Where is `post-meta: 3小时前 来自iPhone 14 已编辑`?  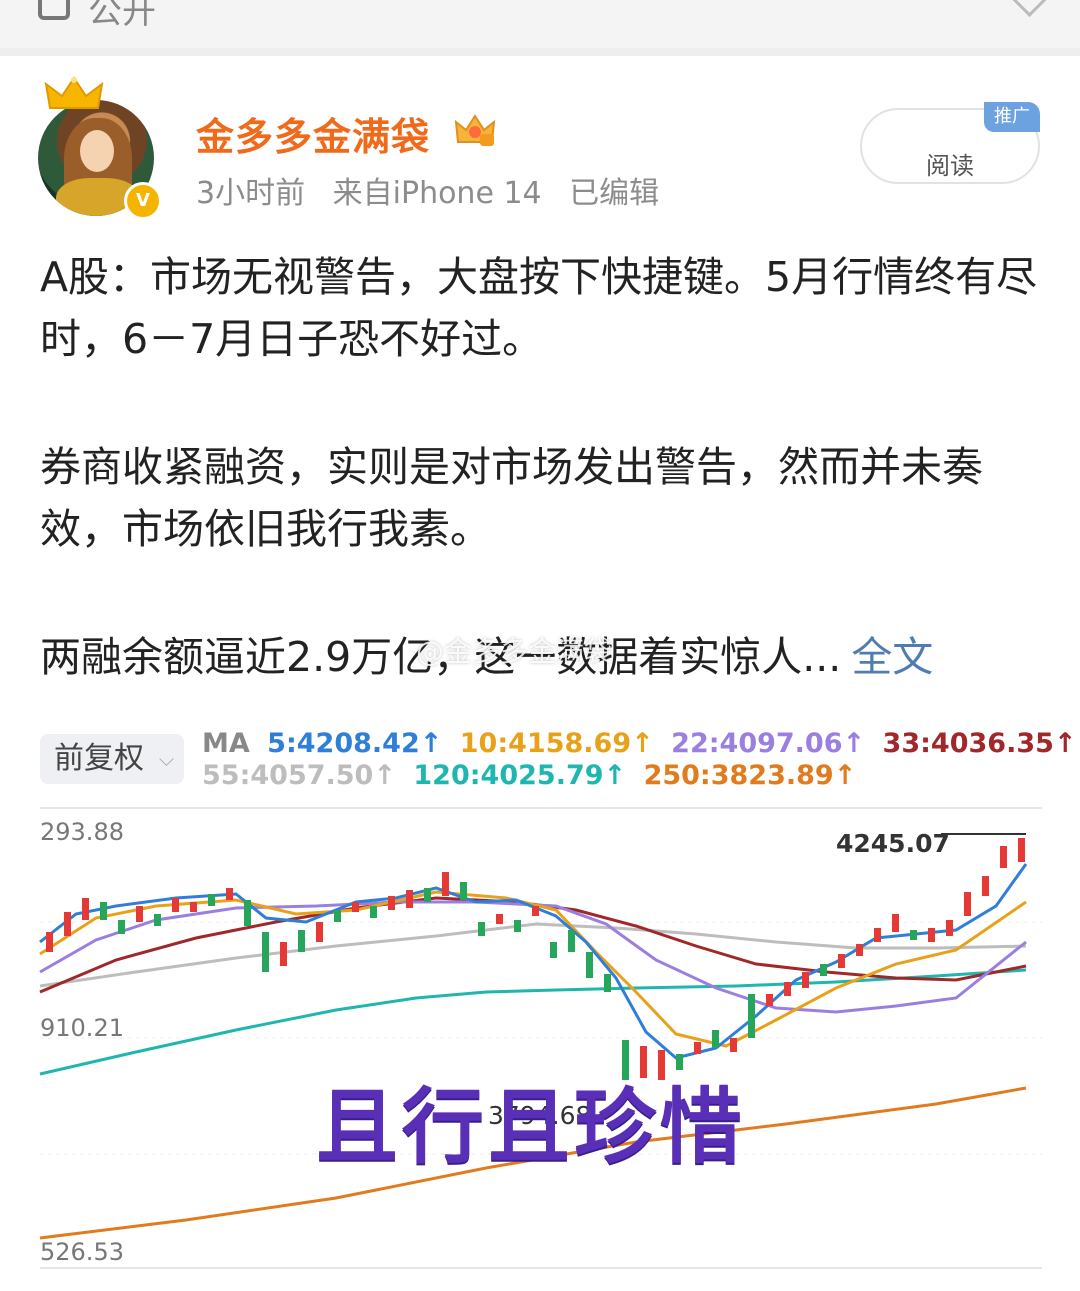 post-meta: 3小时前 来自iPhone 14 已编辑 is located at coordinates (436, 190).